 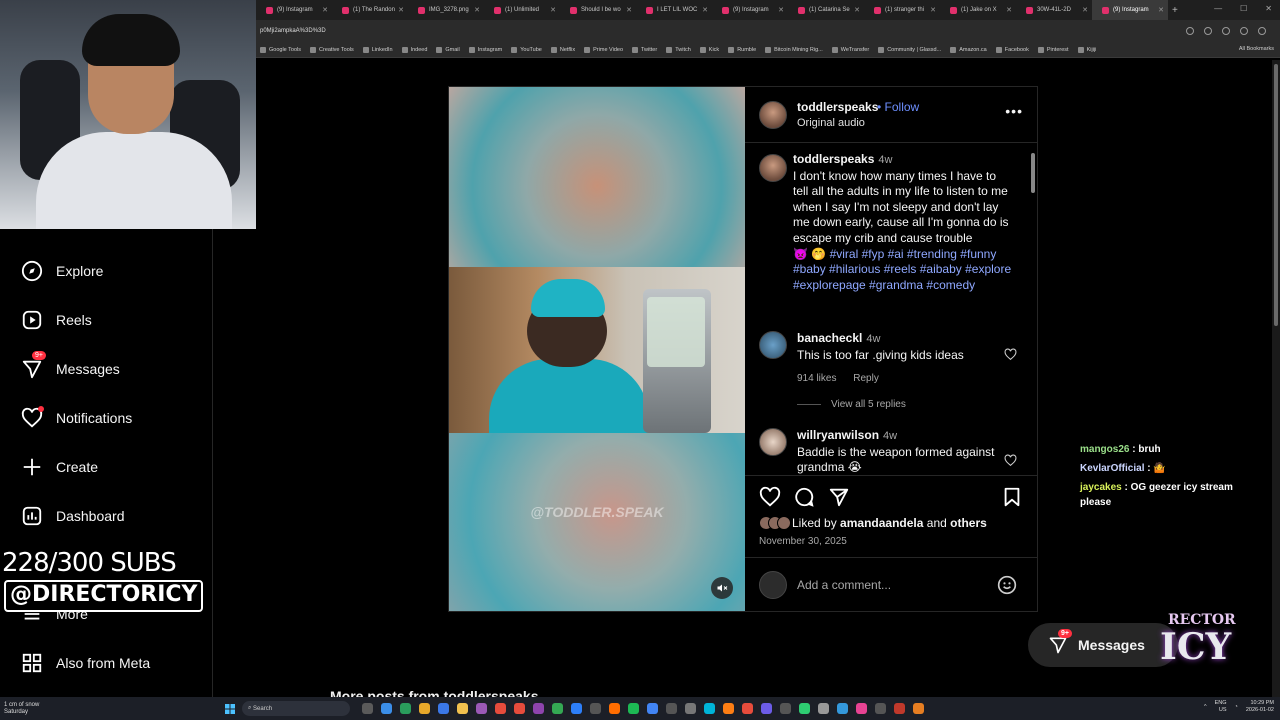 What do you see at coordinates (1012, 49) in the screenshot?
I see `bookmark-item: Facebook` at bounding box center [1012, 49].